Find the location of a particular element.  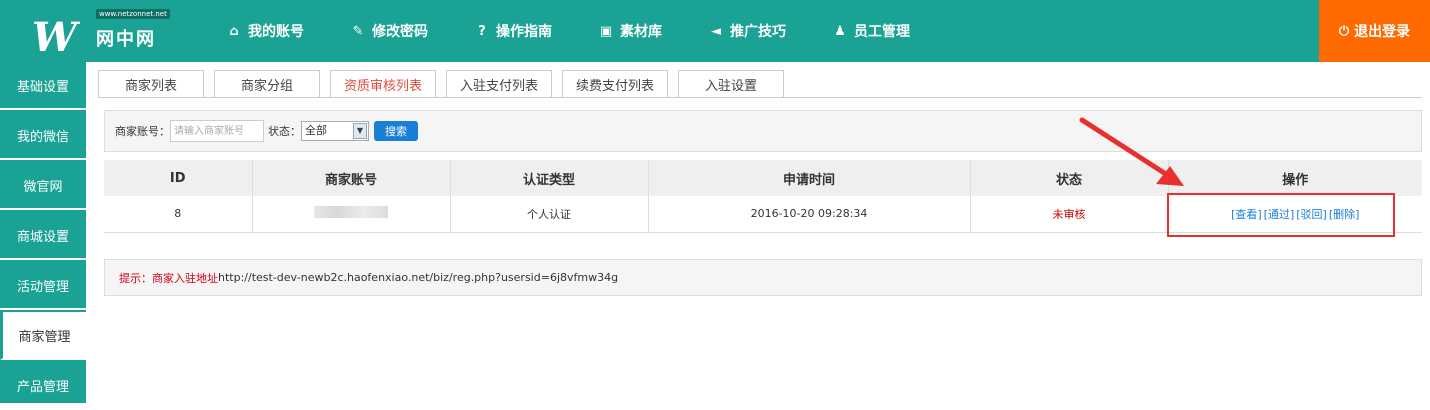

tab-entry-settings: 入驻设置 is located at coordinates (731, 84).